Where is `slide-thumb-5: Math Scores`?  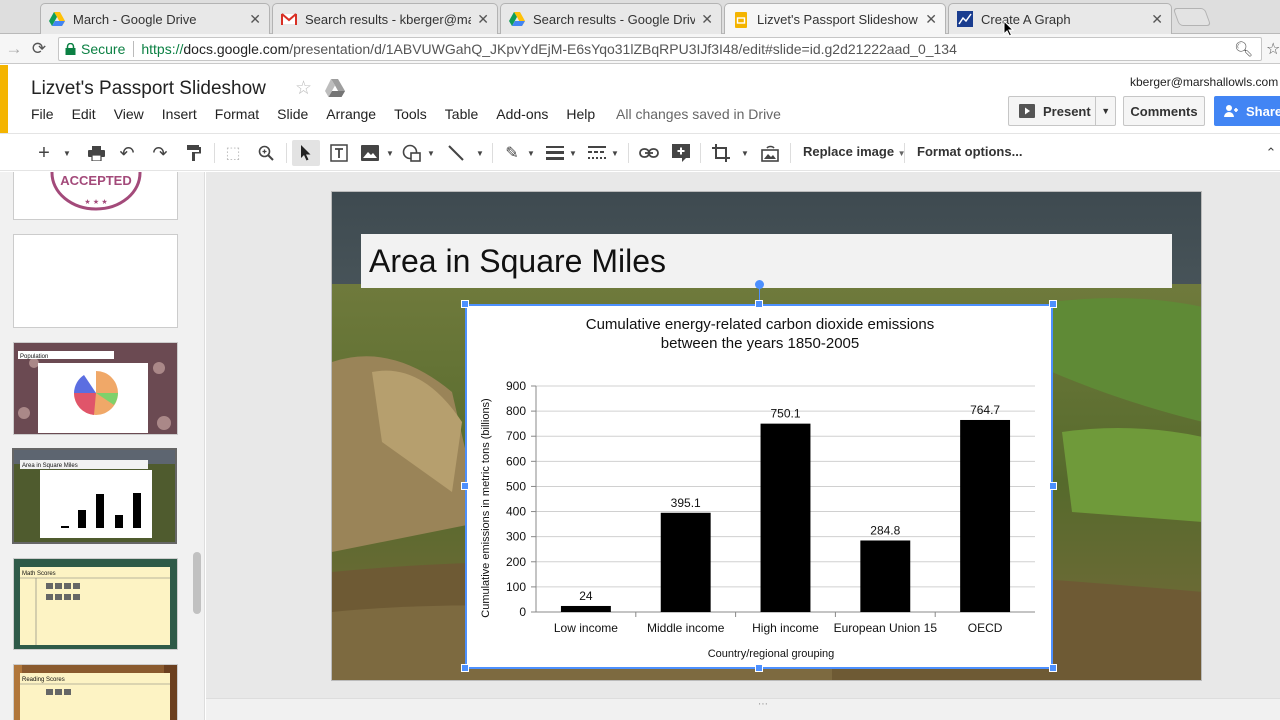 slide-thumb-5: Math Scores is located at coordinates (95, 604).